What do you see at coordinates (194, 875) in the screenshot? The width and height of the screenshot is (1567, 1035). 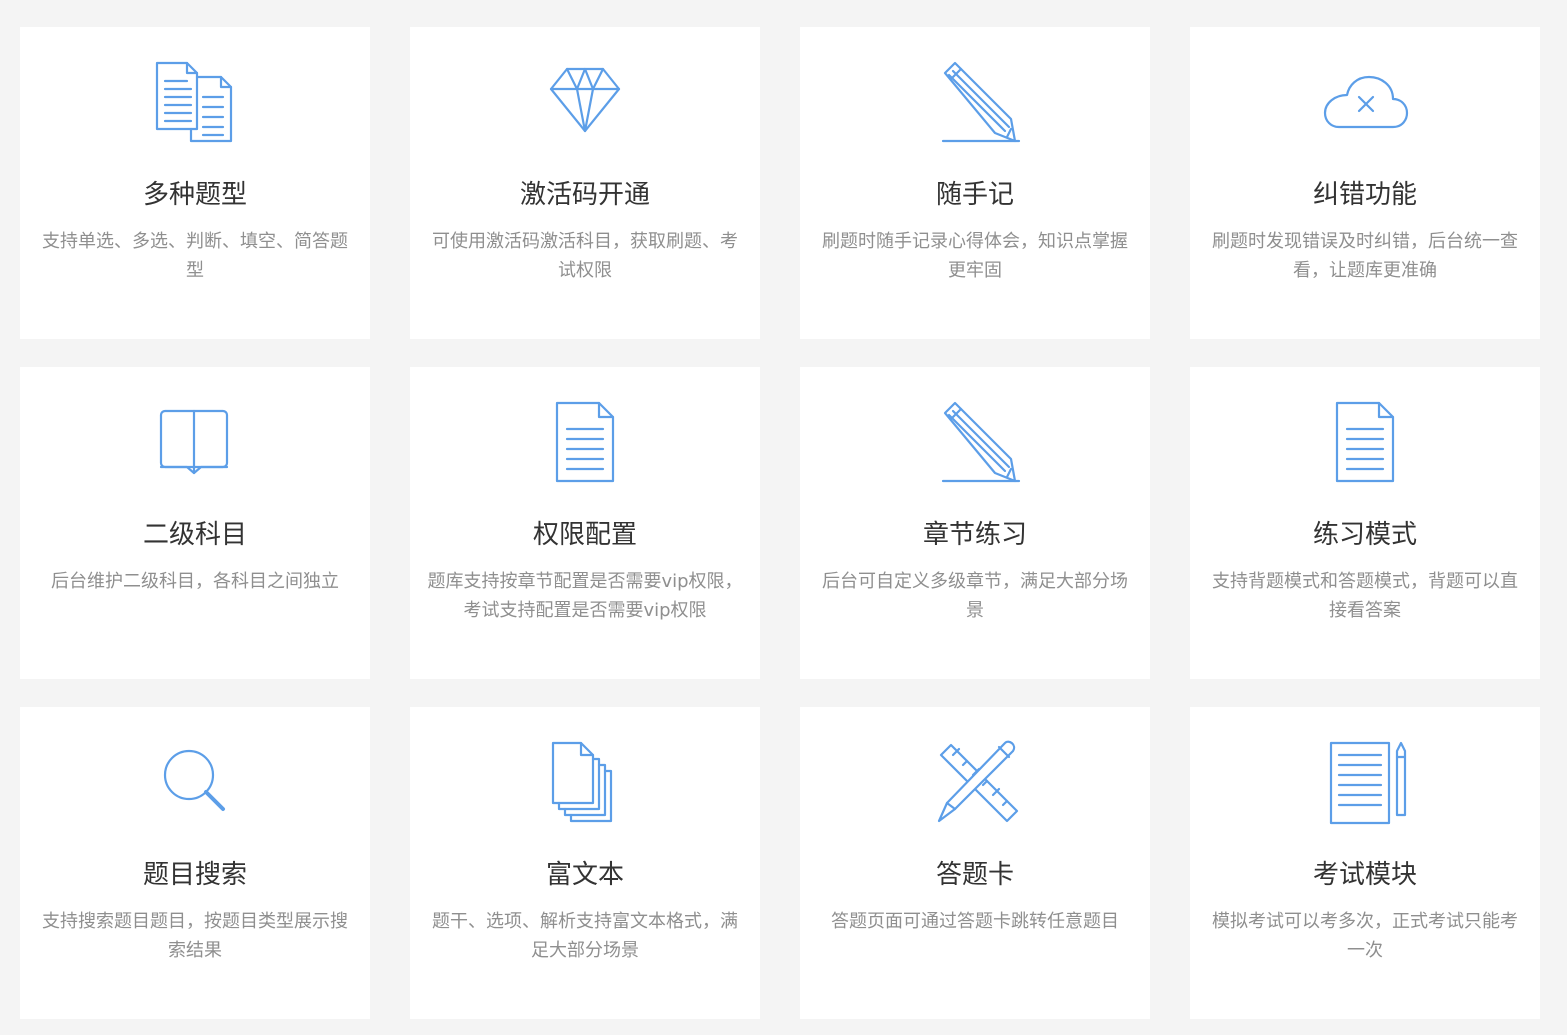 I see `feature-title: 题目搜索` at bounding box center [194, 875].